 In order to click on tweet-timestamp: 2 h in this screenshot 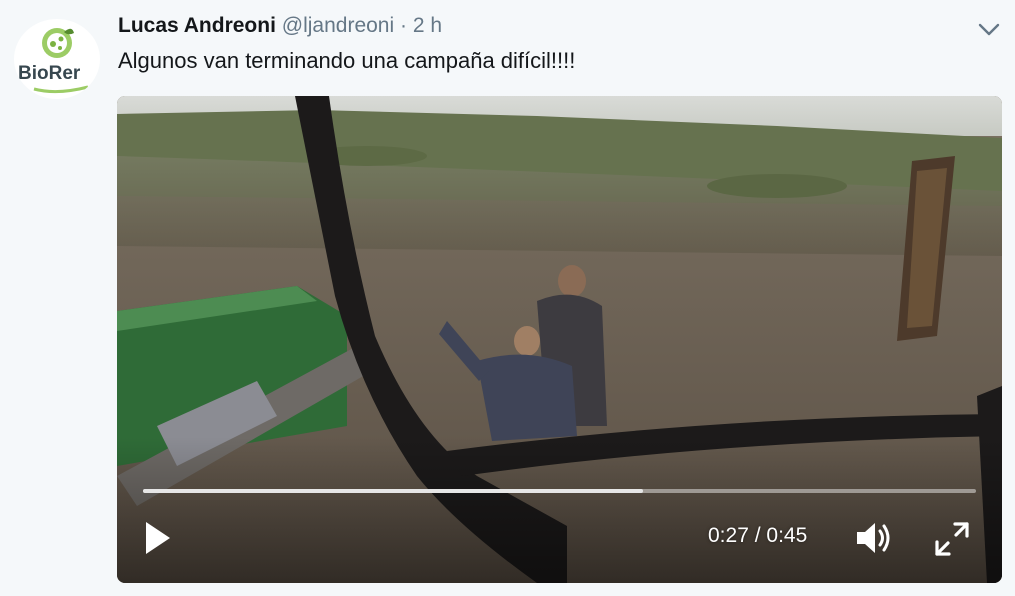, I will do `click(427, 25)`.